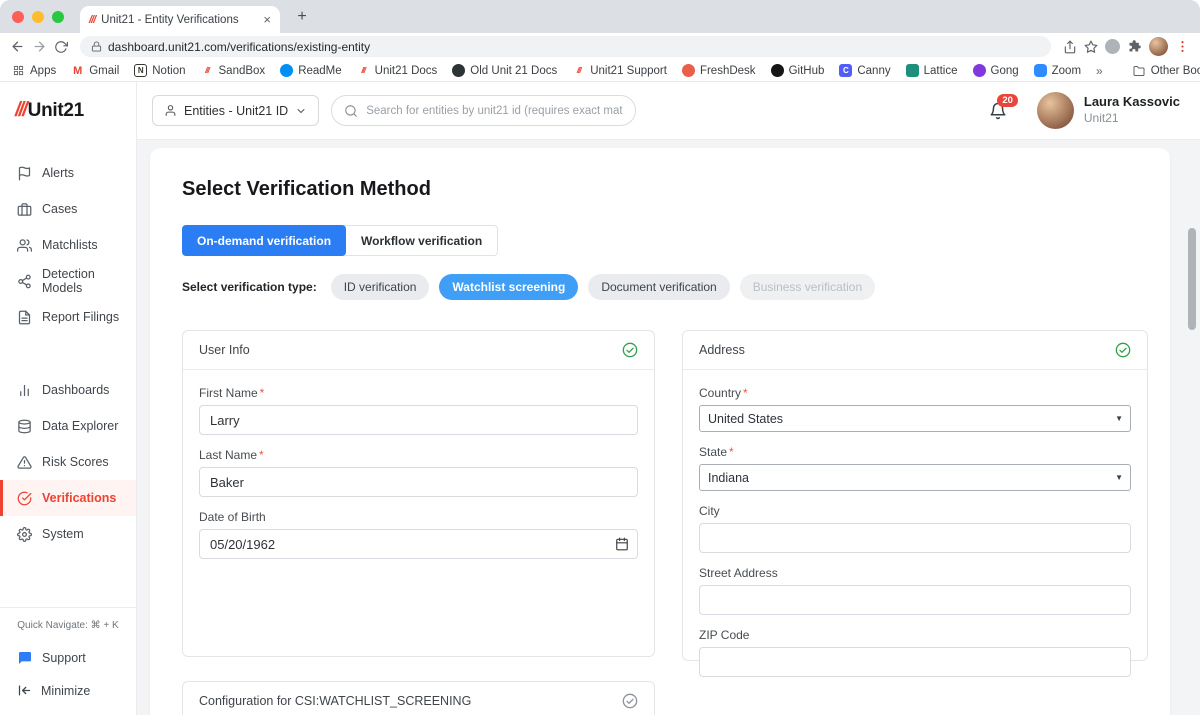  I want to click on alert-triangle-icon, so click(24, 462).